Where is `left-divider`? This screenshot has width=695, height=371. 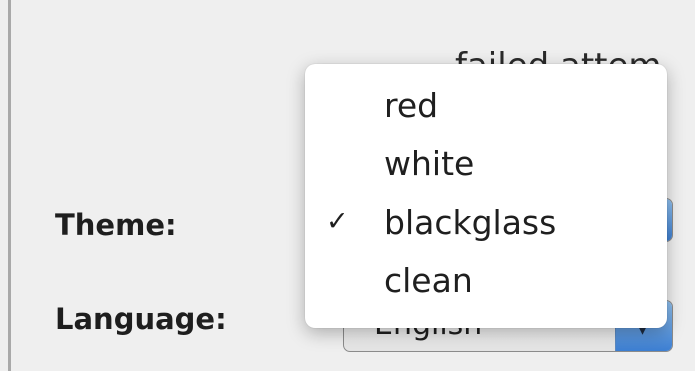 left-divider is located at coordinates (9, 185).